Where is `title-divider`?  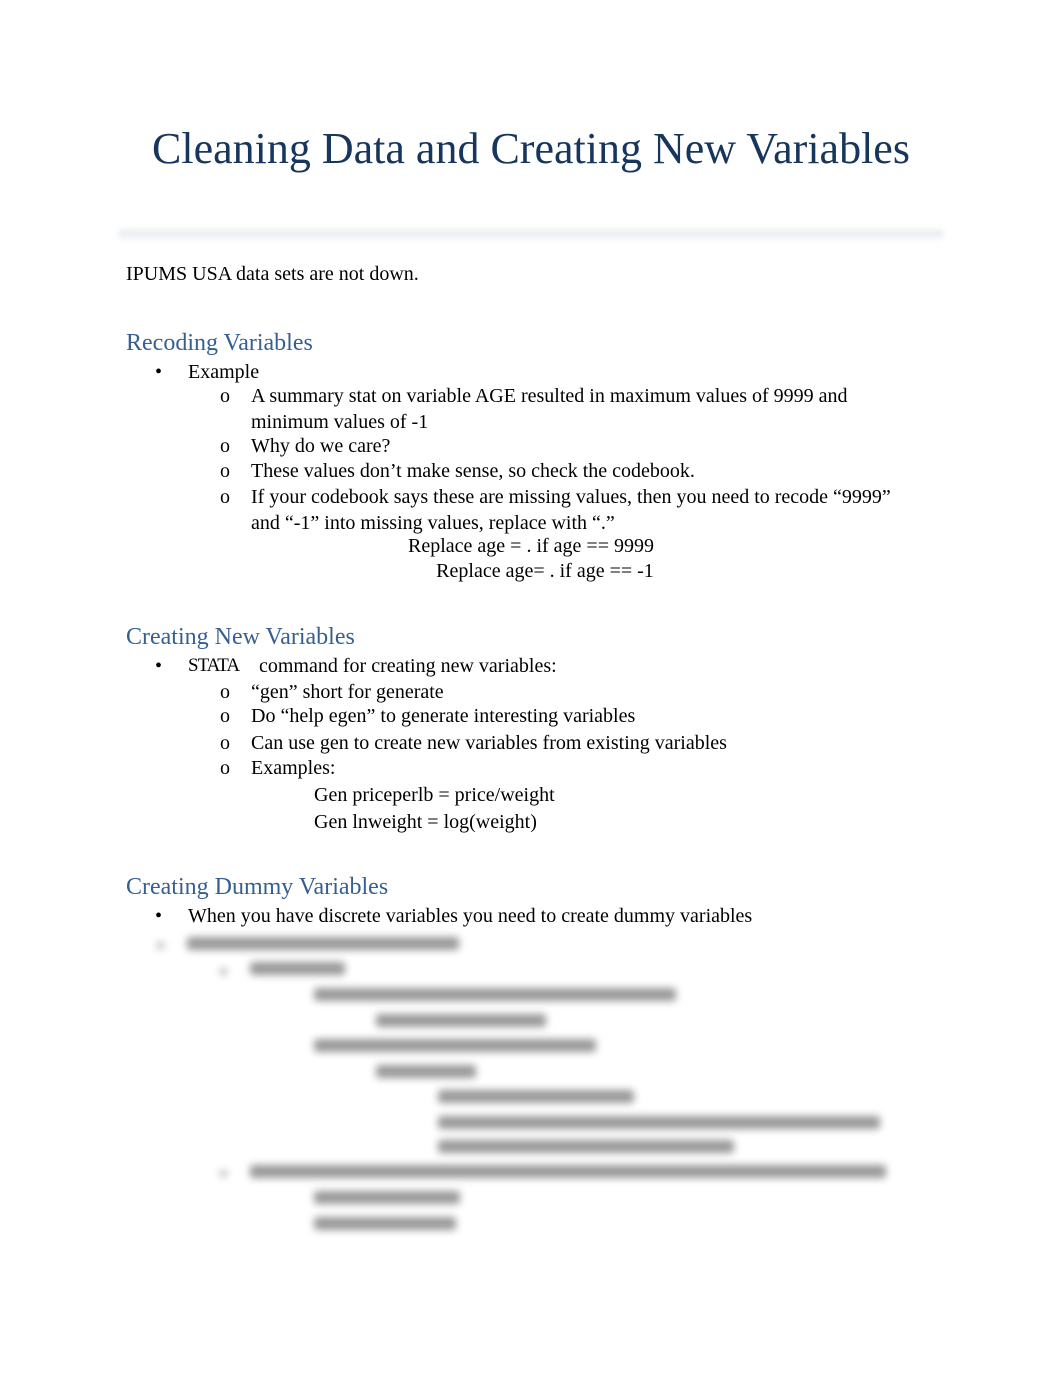 title-divider is located at coordinates (531, 234).